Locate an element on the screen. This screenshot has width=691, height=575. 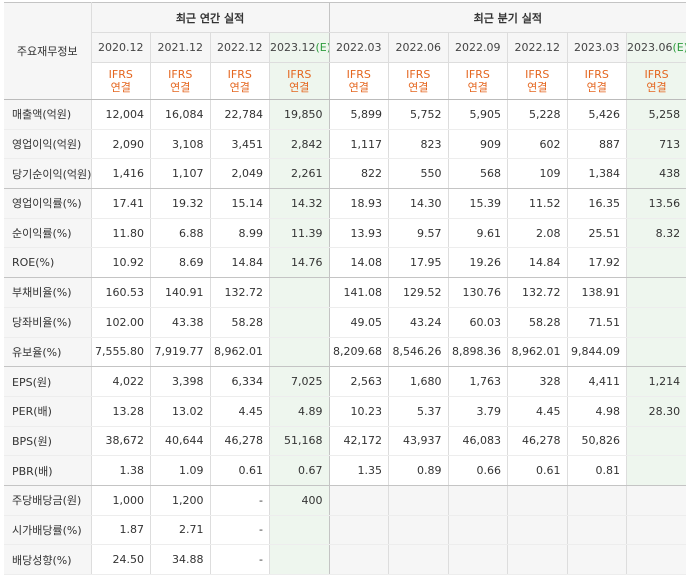
table-row: 시가배당률(%) 1.87 2.71- is located at coordinates (345, 530).